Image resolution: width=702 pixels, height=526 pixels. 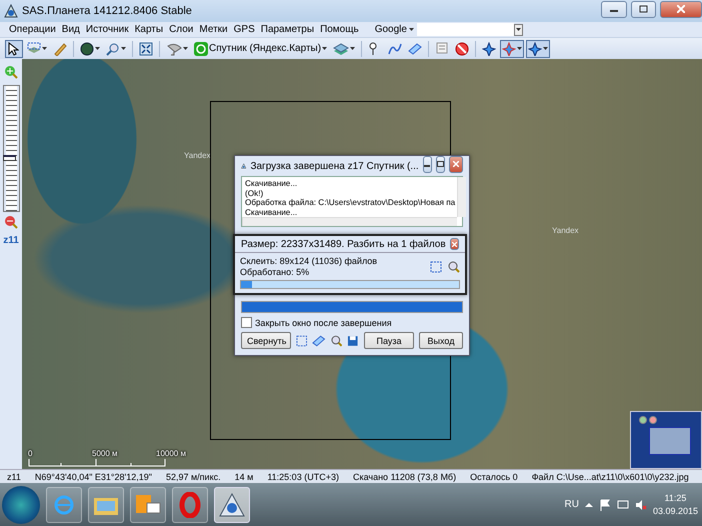 I want to click on log-line: Обработка файла: C:\Users\evstratov\Desktop\Новая па, so click(x=350, y=203).